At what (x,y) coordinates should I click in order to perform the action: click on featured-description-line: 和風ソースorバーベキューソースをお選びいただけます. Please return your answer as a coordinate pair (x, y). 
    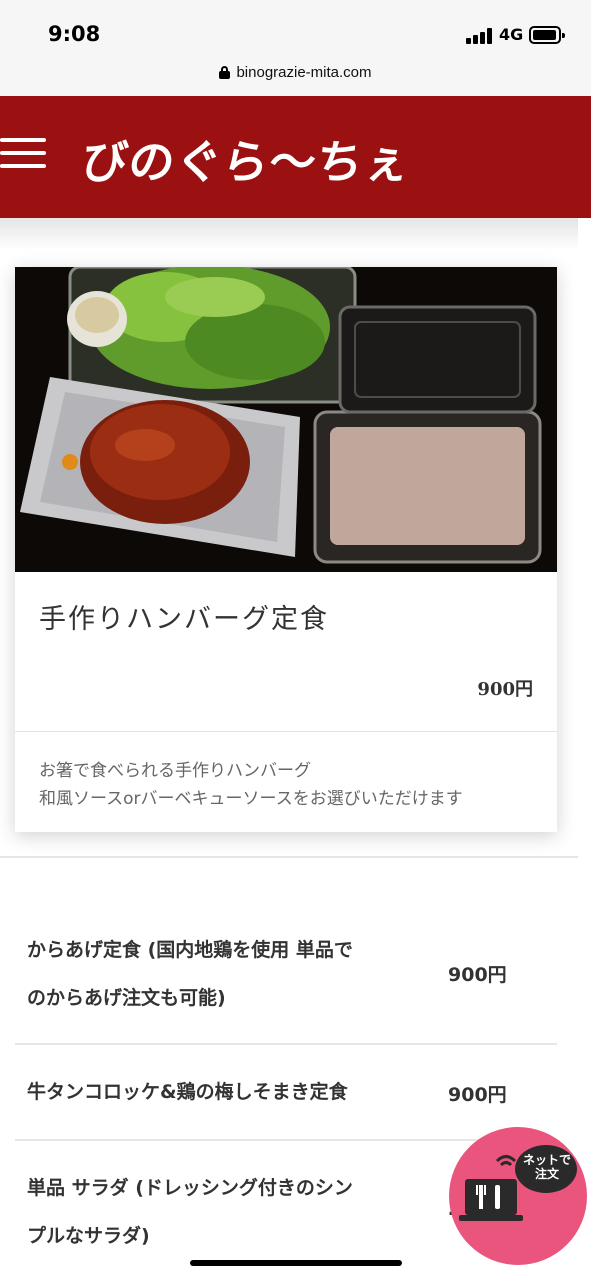
    Looking at the image, I should click on (251, 799).